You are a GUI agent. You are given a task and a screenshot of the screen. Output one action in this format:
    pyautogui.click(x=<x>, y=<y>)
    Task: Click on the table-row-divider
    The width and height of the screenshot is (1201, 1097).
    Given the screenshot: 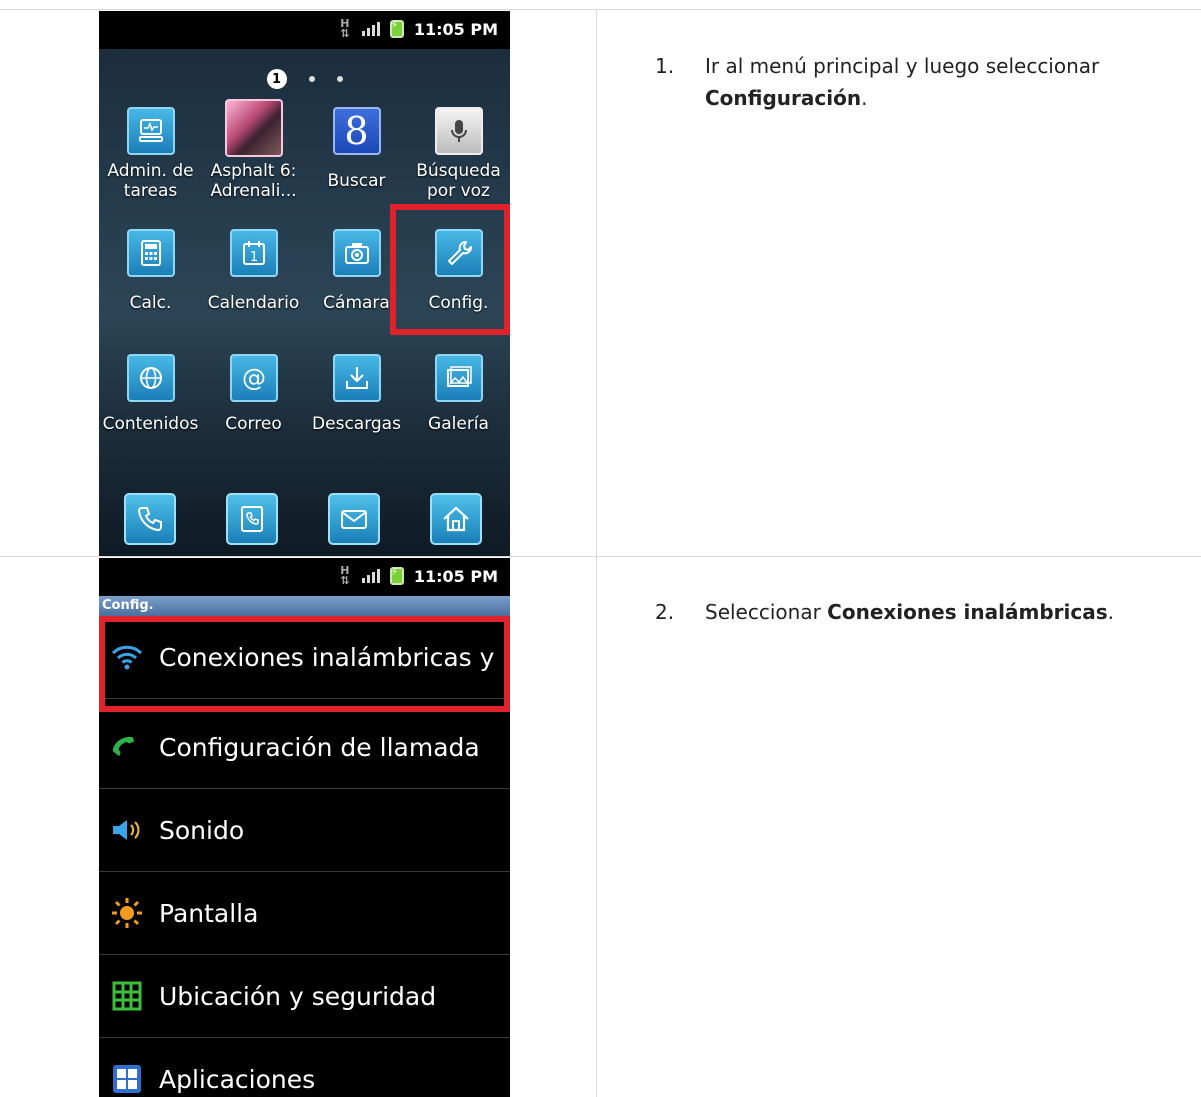 What is the action you would take?
    pyautogui.click(x=600, y=556)
    